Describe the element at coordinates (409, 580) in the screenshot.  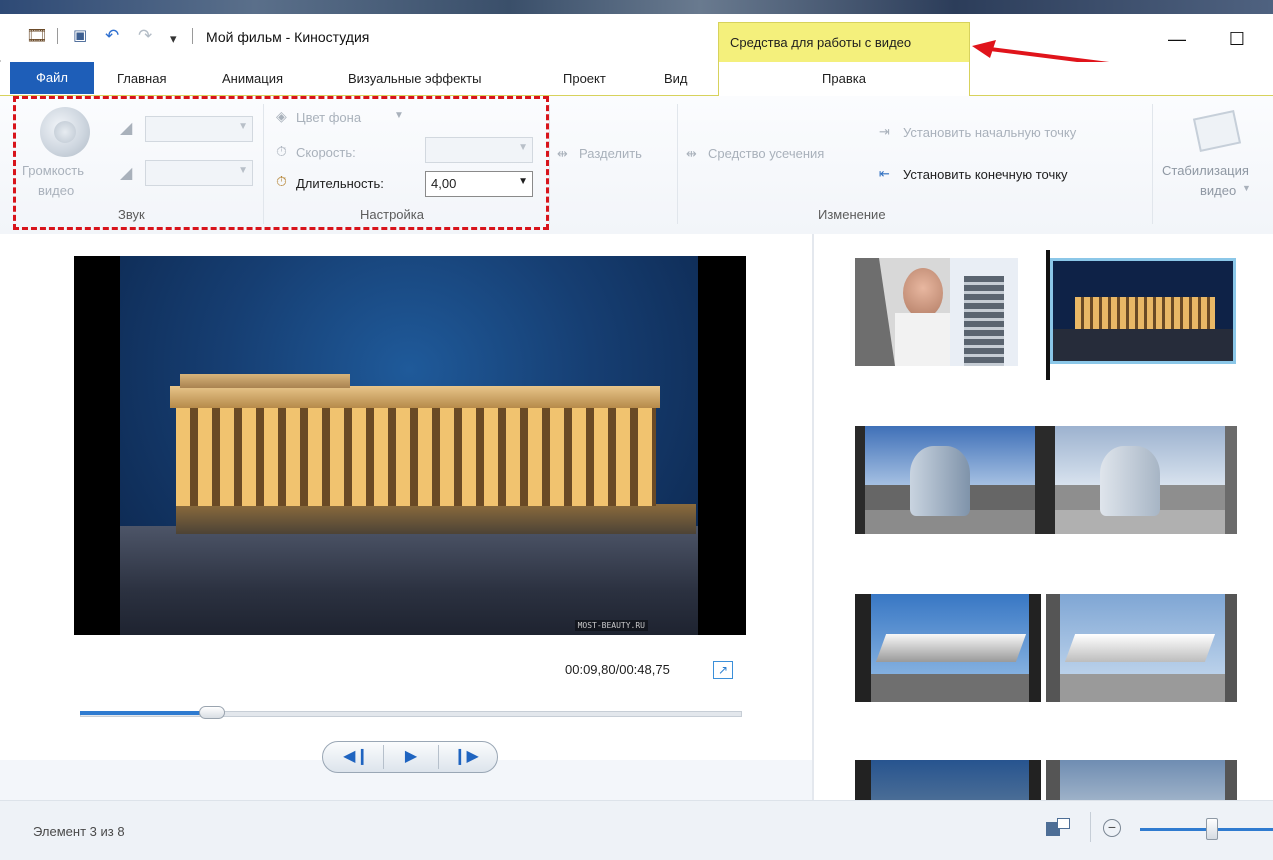
I see `acropolis-rock` at that location.